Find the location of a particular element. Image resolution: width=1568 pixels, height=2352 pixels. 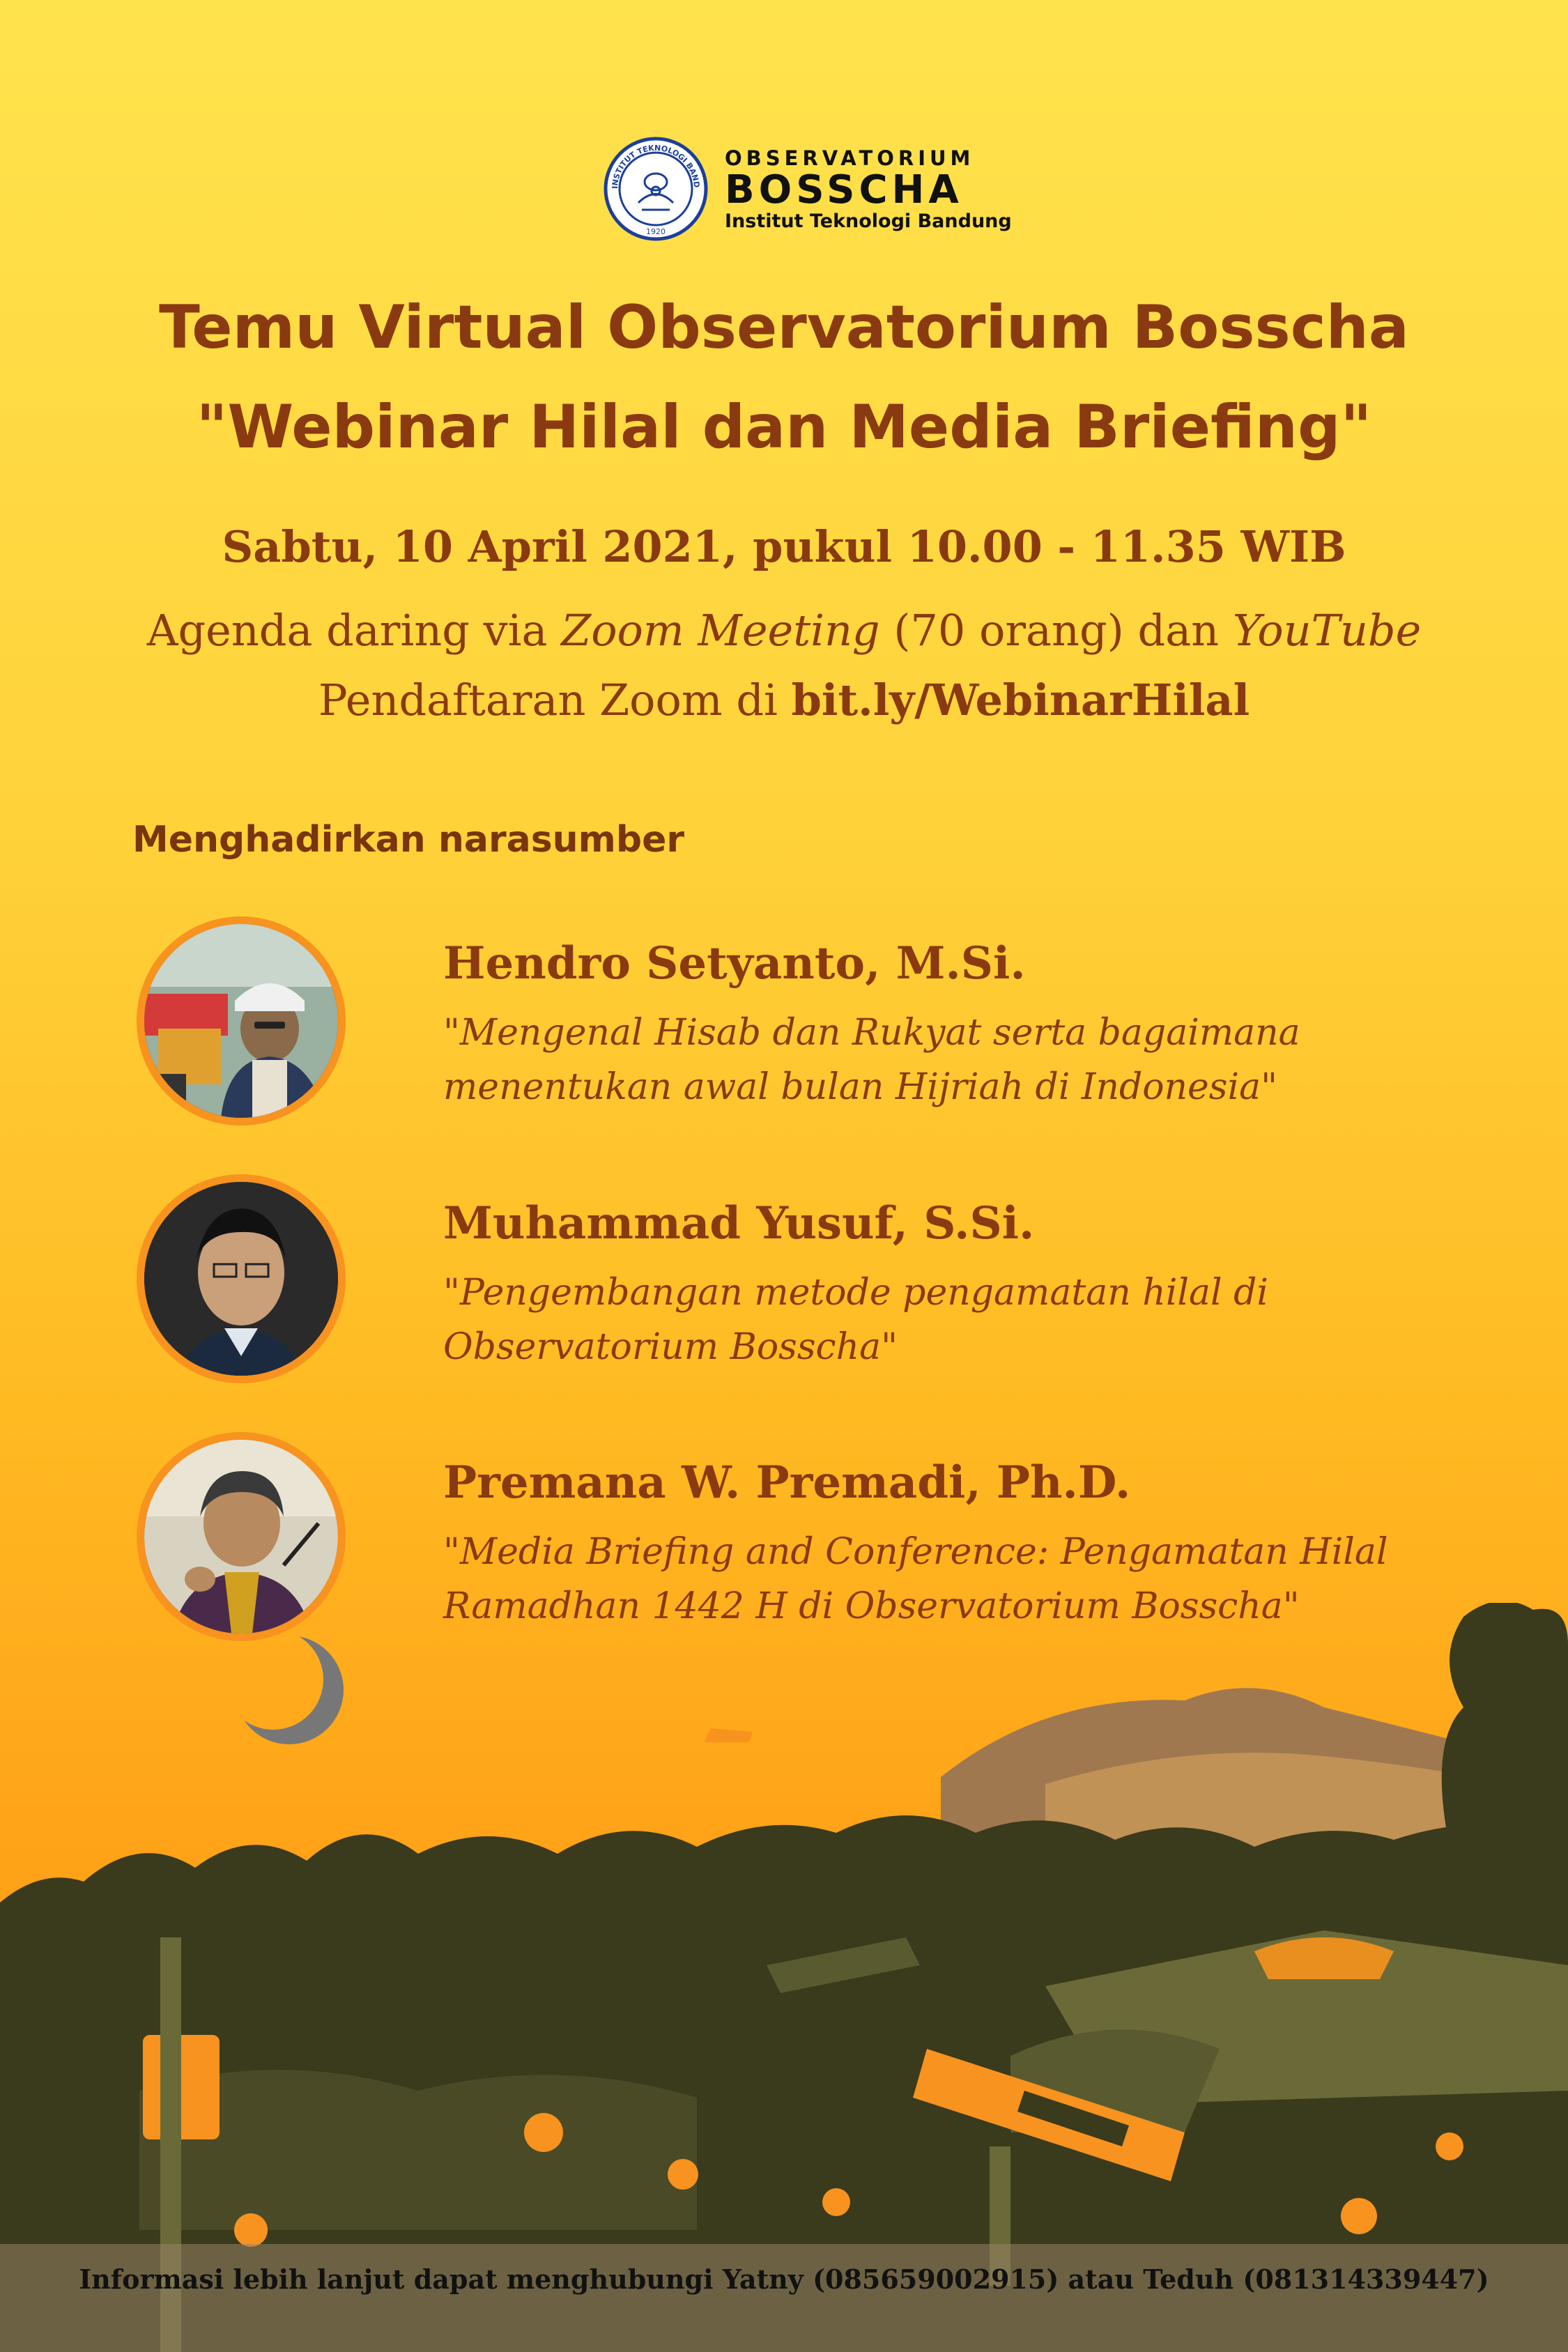

speaker-2-name: Muhammad Yusuf, S.Si. is located at coordinates (739, 1223).